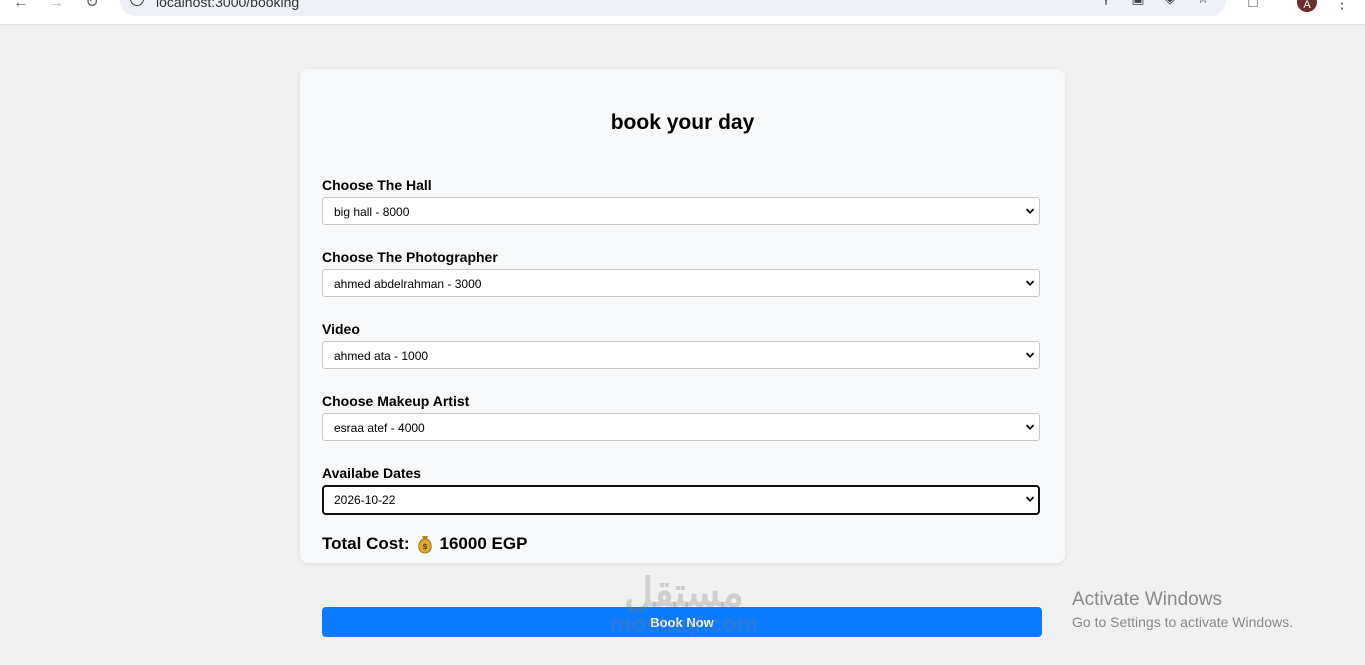 The width and height of the screenshot is (1365, 665). What do you see at coordinates (682, 122) in the screenshot?
I see `page-title: book your day` at bounding box center [682, 122].